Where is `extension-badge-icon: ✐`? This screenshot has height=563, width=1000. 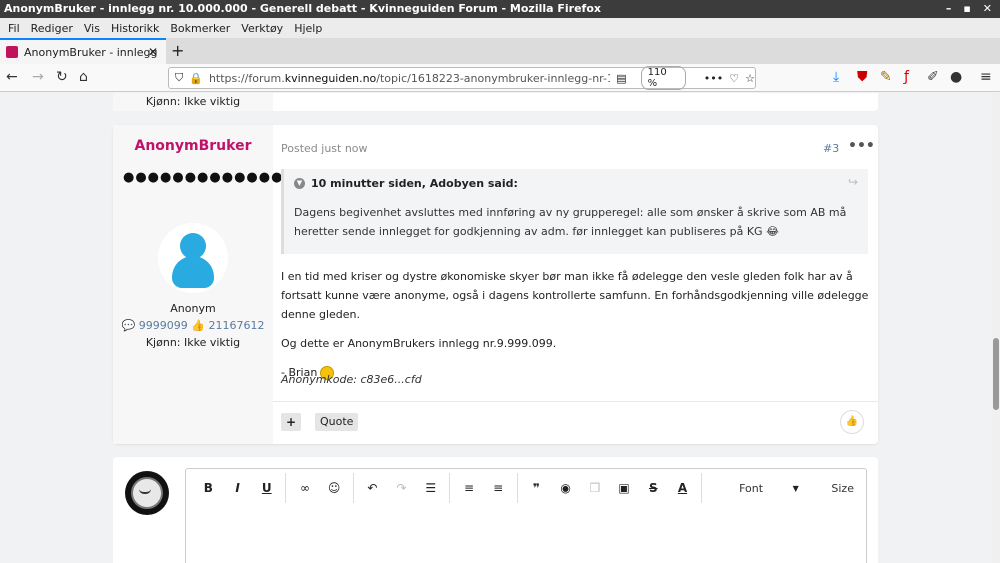
extension-badge-icon: ✐ is located at coordinates (933, 77).